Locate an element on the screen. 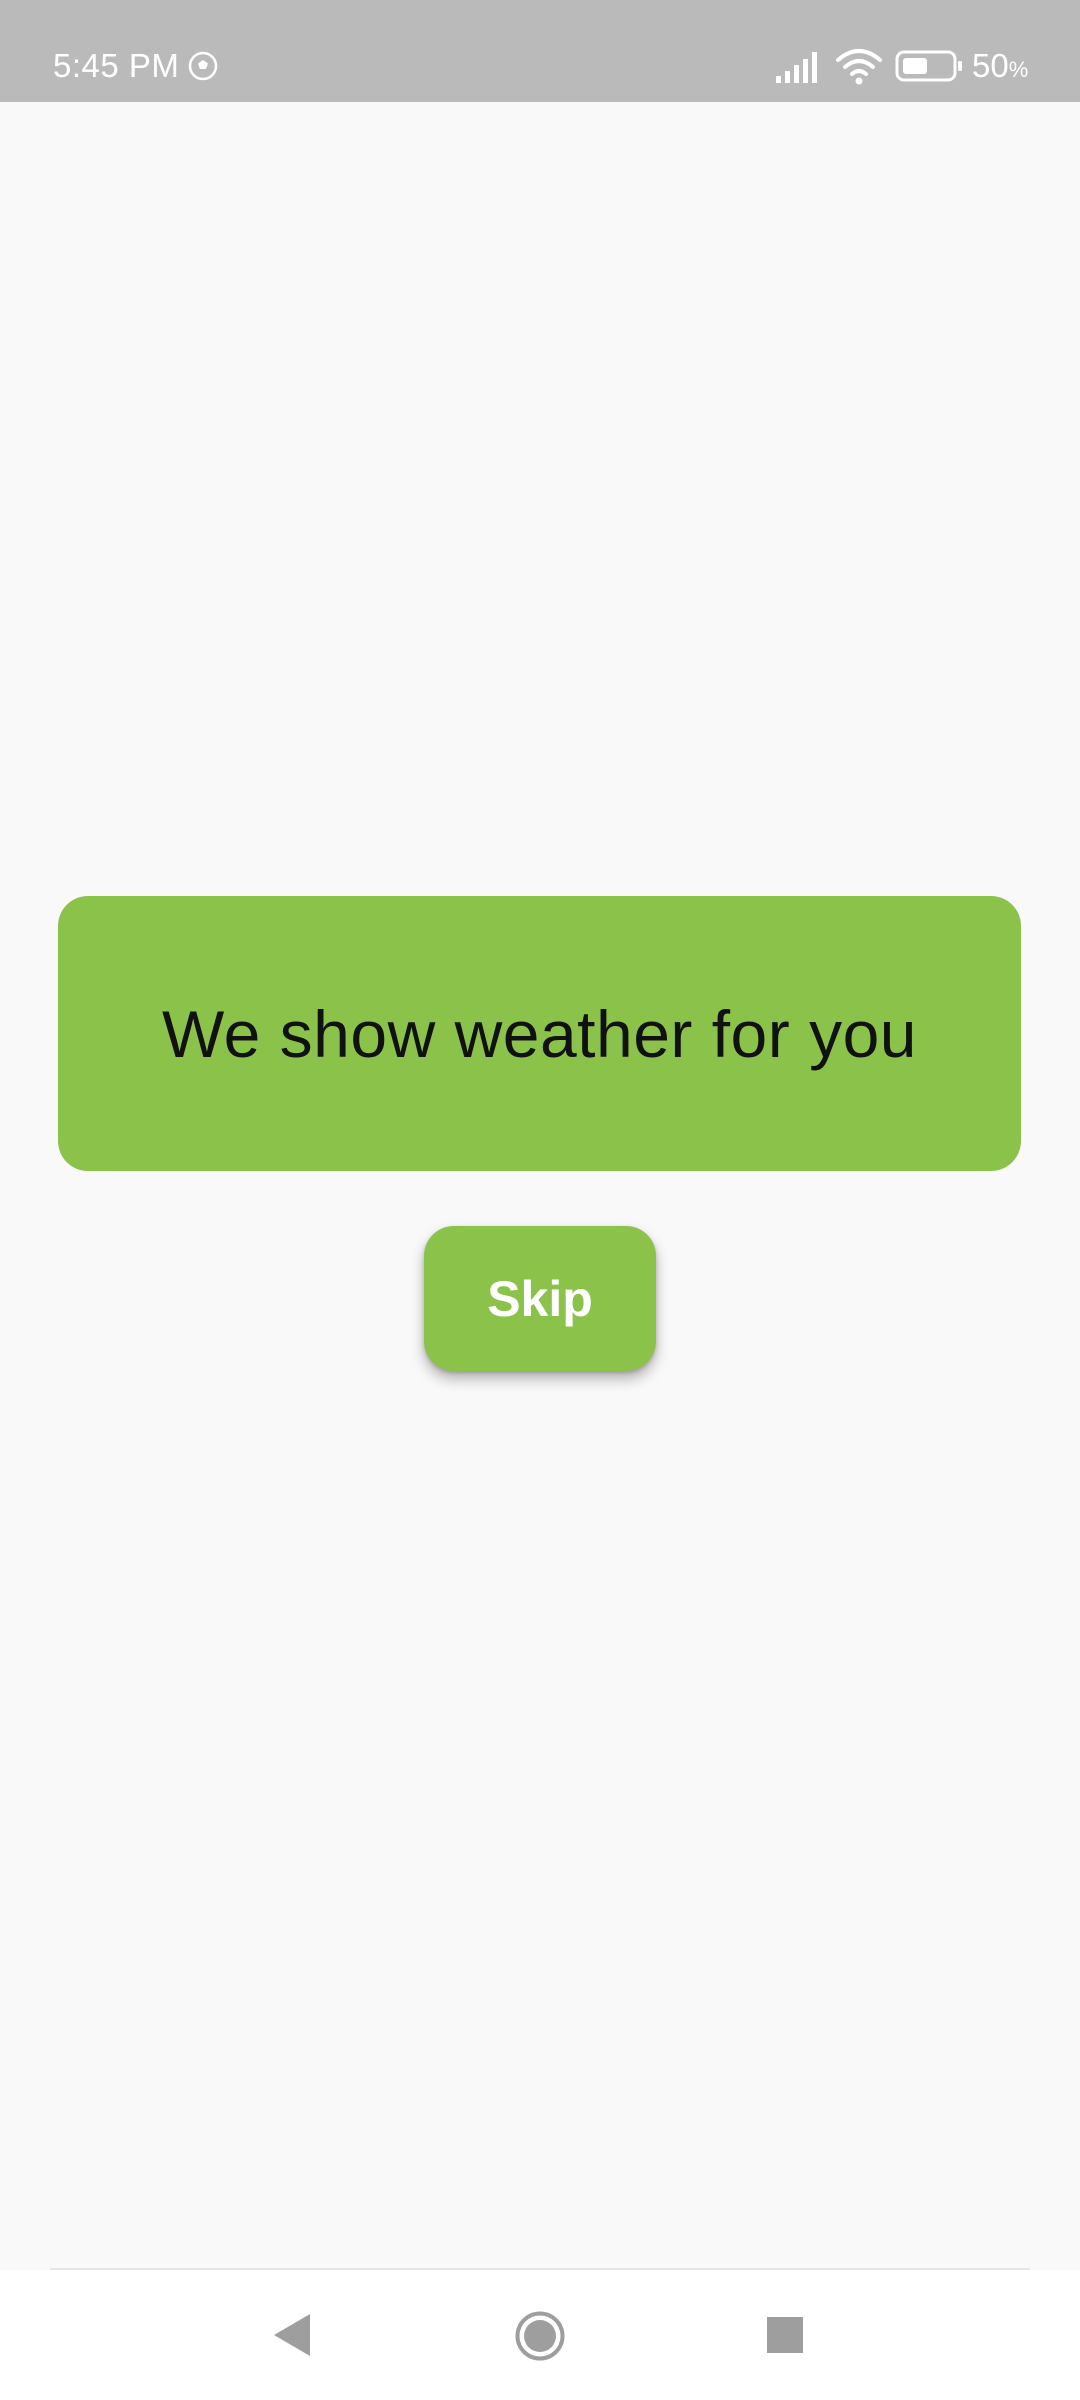 The image size is (1080, 2400). skip-button: Skip is located at coordinates (540, 1298).